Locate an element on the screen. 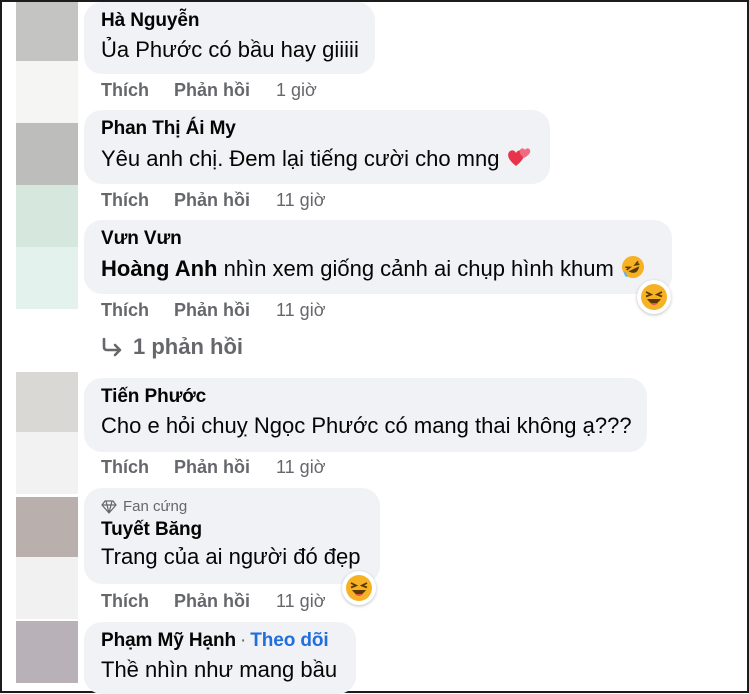  rolling-laughing-emoji is located at coordinates (632, 267).